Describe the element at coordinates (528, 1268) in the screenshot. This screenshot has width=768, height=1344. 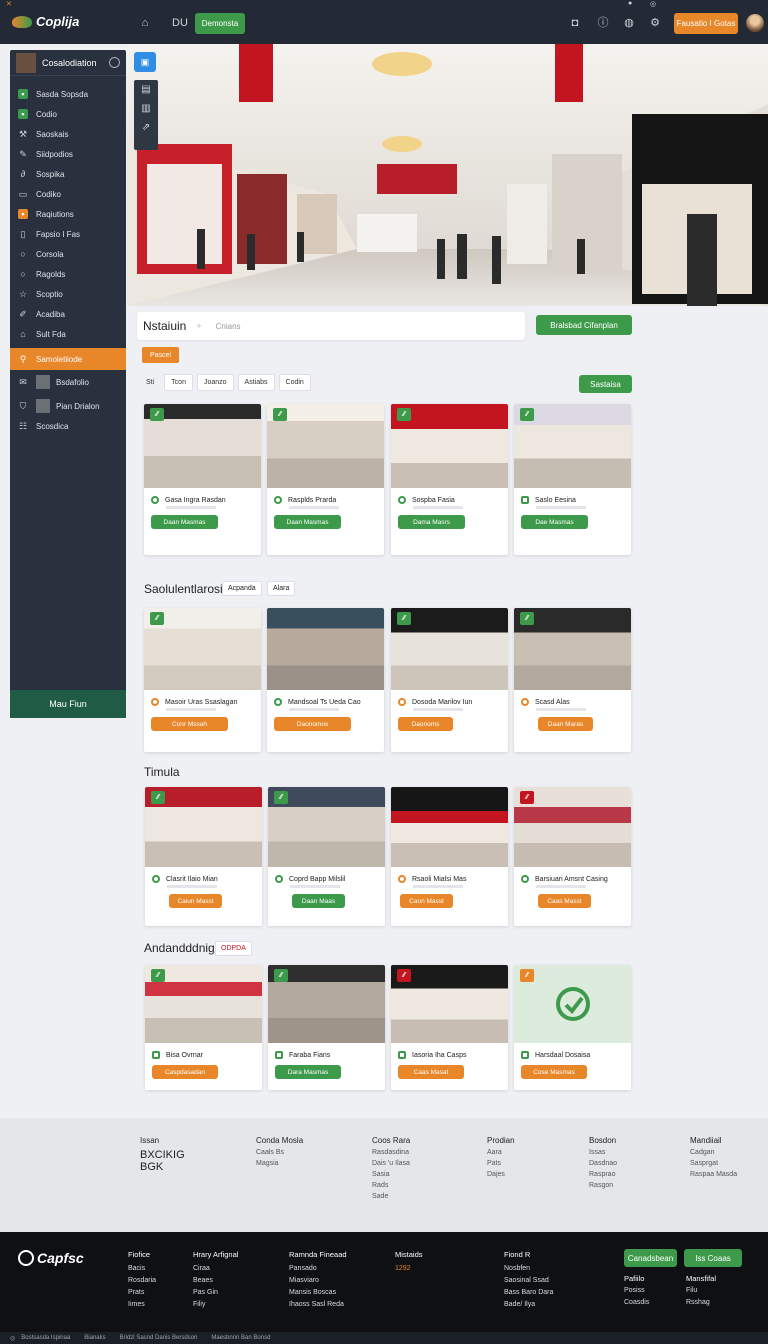
I see `footer-link: Nosbfen` at that location.